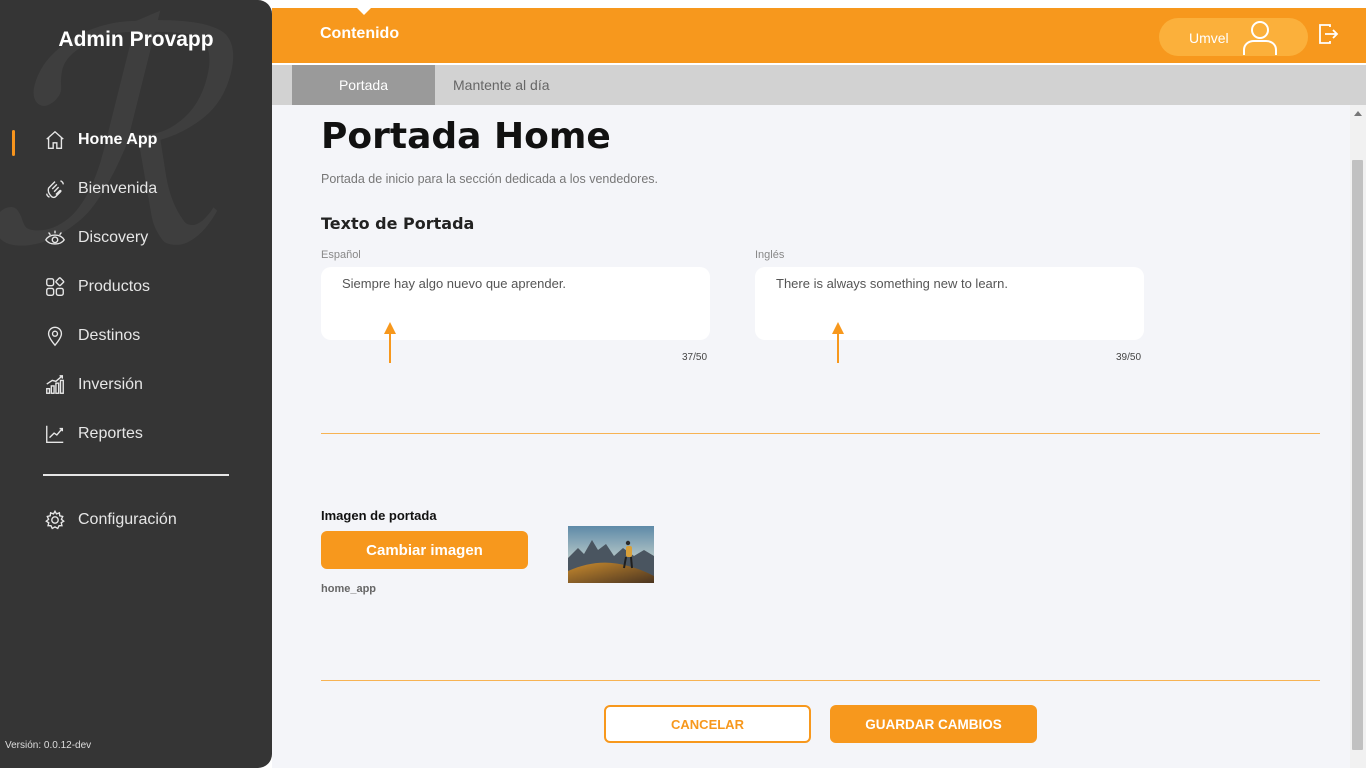 This screenshot has width=1366, height=768. What do you see at coordinates (819, 85) in the screenshot?
I see `content-tabs: Portada Mantente al día` at bounding box center [819, 85].